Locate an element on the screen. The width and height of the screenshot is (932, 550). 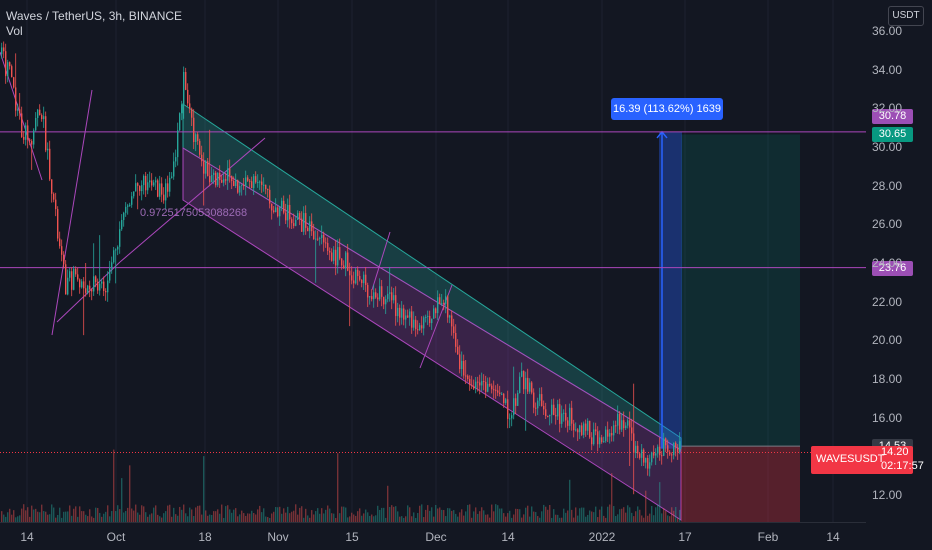
volume-indicator-label: Vol is located at coordinates (94, 31).